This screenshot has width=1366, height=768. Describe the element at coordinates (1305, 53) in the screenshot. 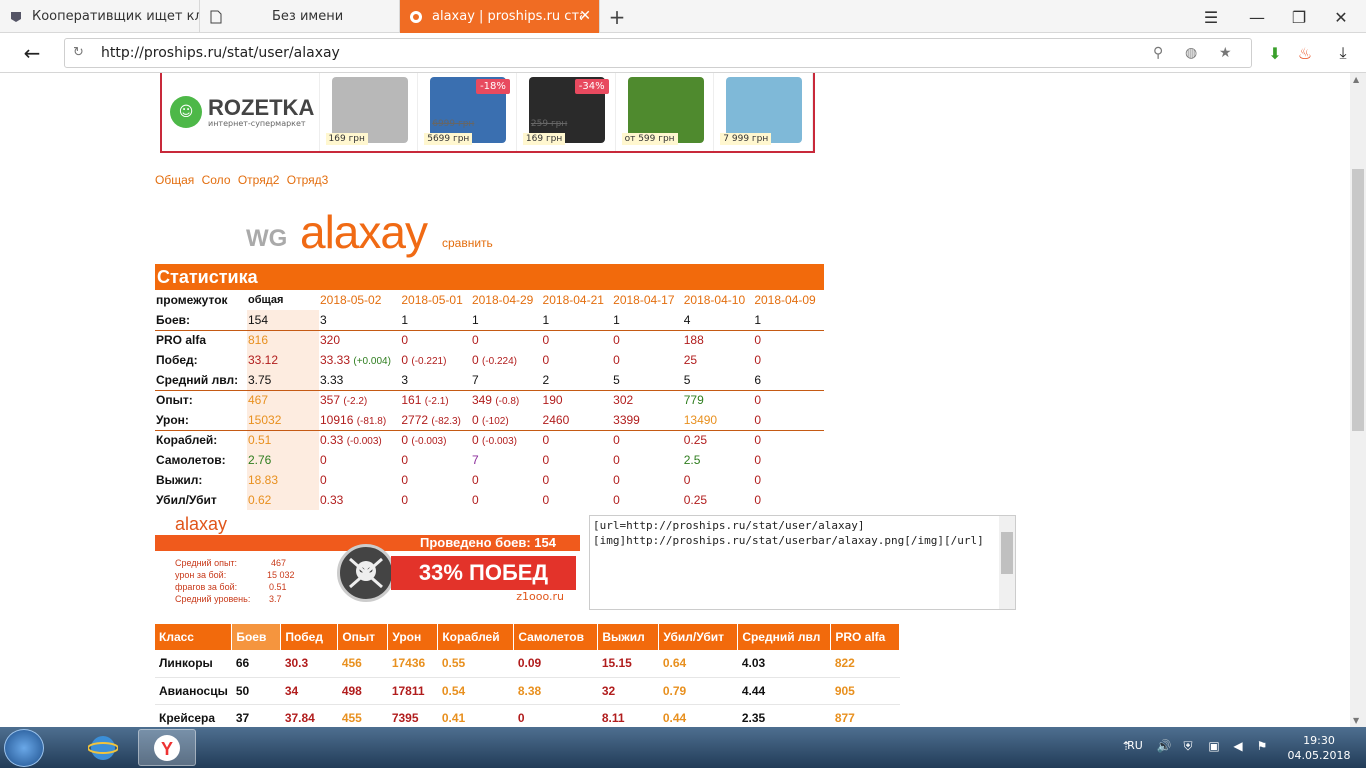

I see `flame-extension-icon: ♨` at that location.